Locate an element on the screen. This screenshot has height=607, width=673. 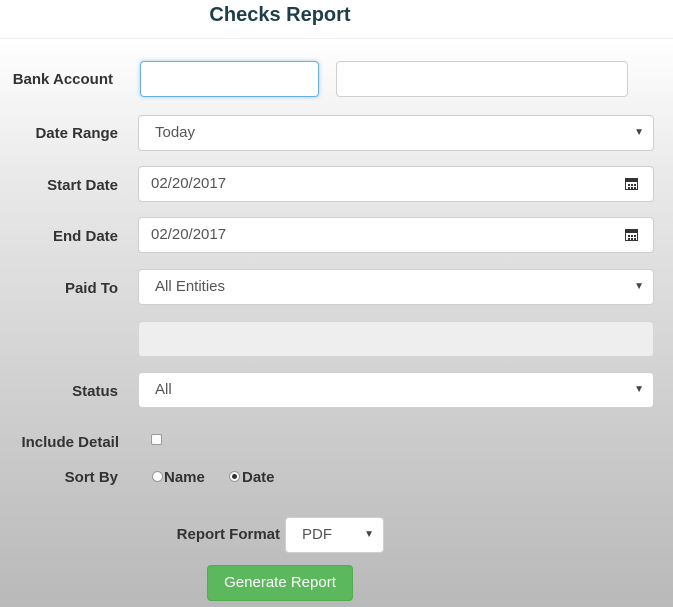
end-date-label: End Date is located at coordinates (85, 236).